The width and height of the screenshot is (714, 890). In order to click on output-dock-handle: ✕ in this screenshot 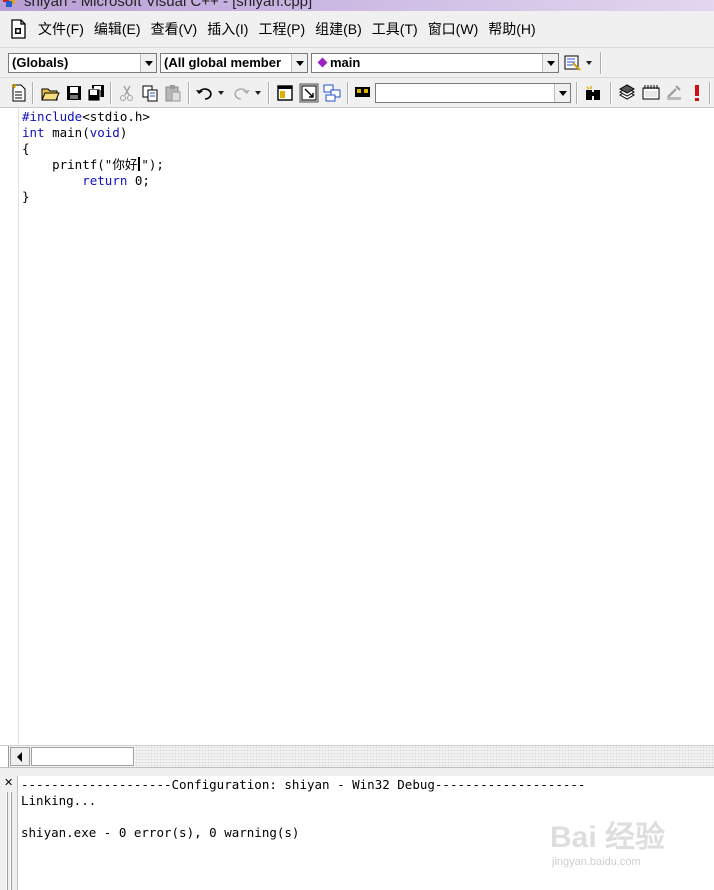, I will do `click(9, 833)`.